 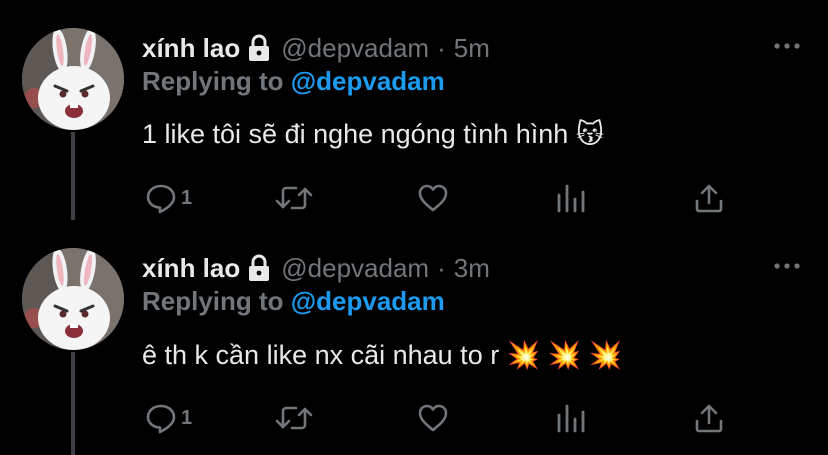 I want to click on tweet-header: xính lao @depvadam · 3m, so click(x=316, y=268).